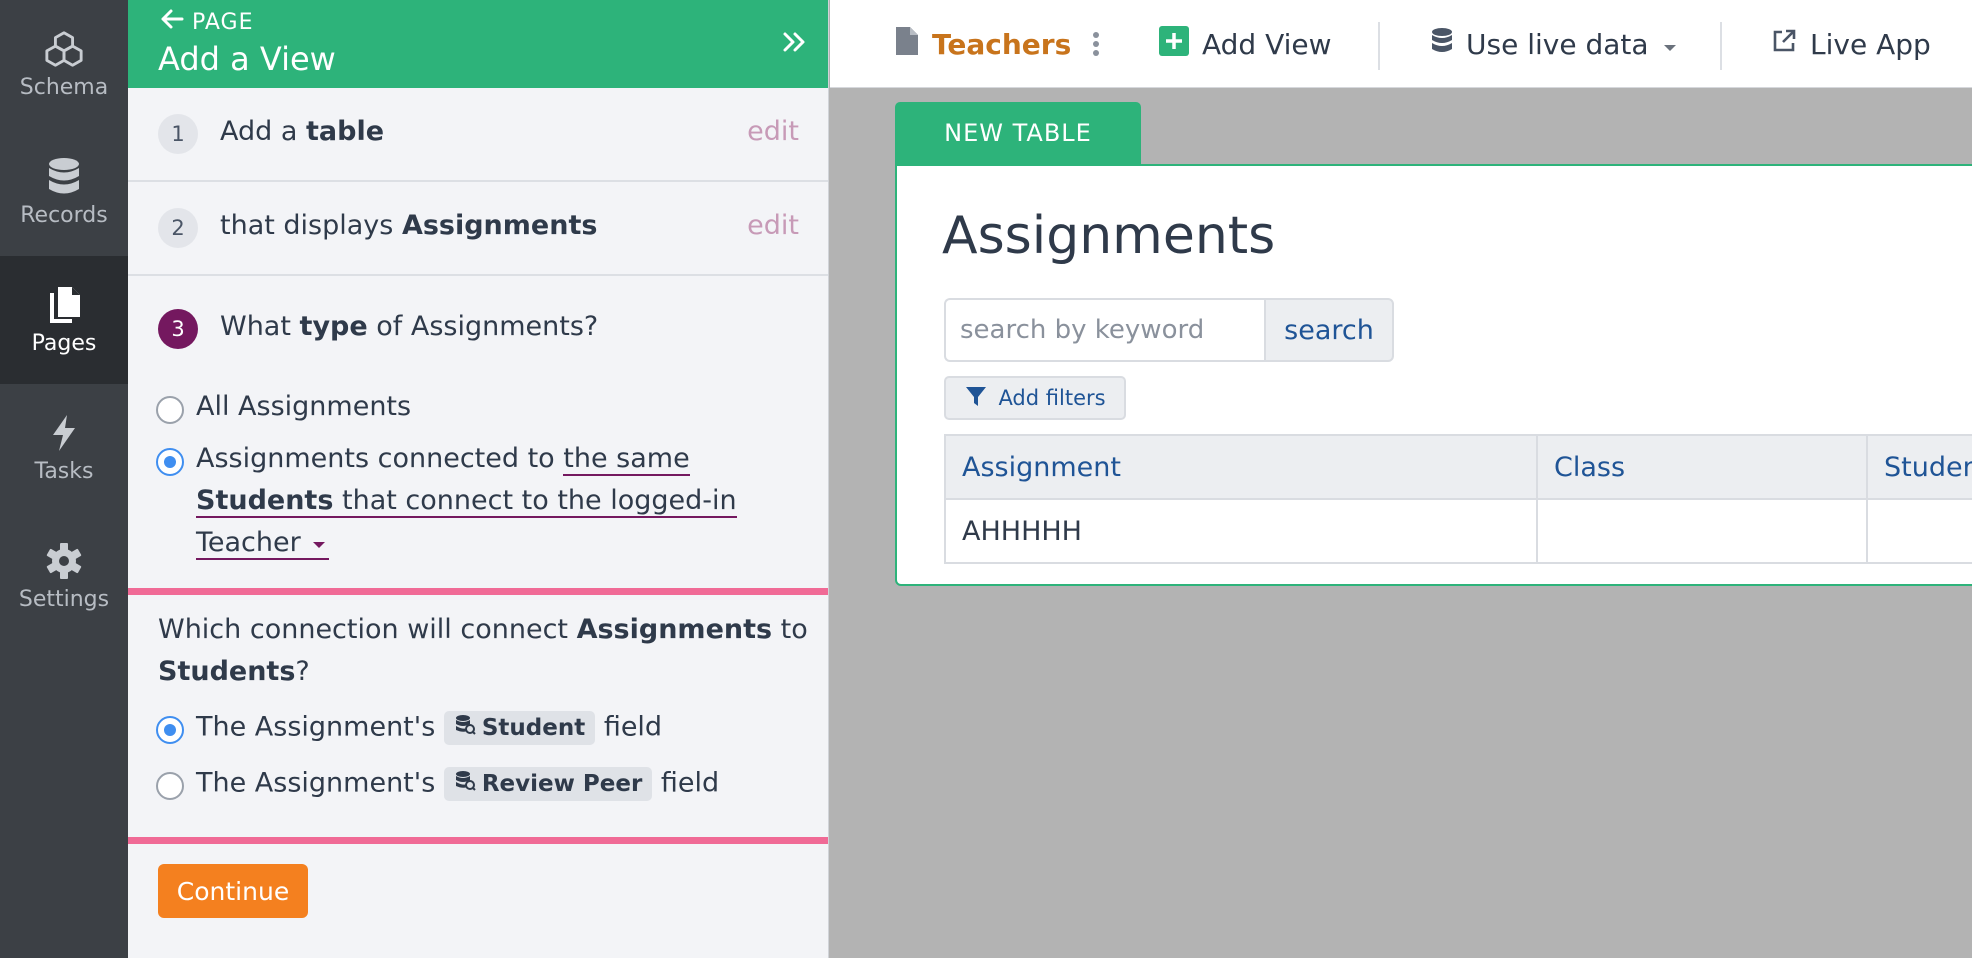  What do you see at coordinates (64, 599) in the screenshot?
I see `nav-label: Settings` at bounding box center [64, 599].